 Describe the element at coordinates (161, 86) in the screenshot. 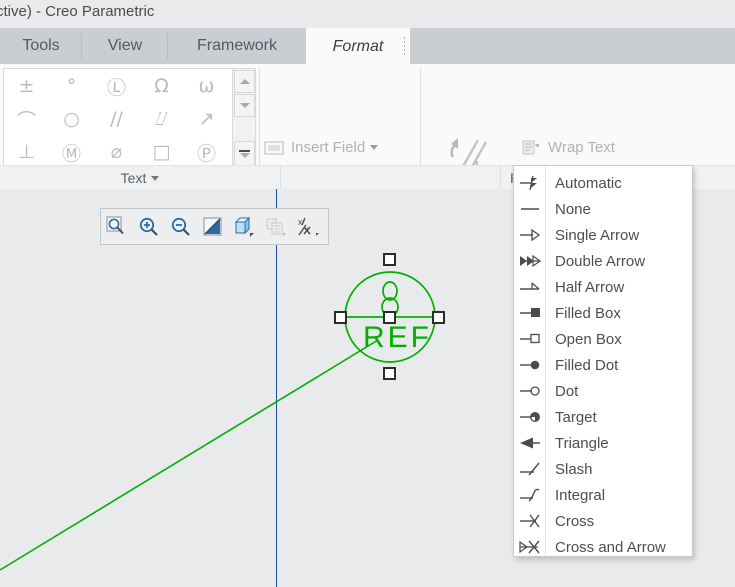

I see `symbol-cell: Ω` at that location.